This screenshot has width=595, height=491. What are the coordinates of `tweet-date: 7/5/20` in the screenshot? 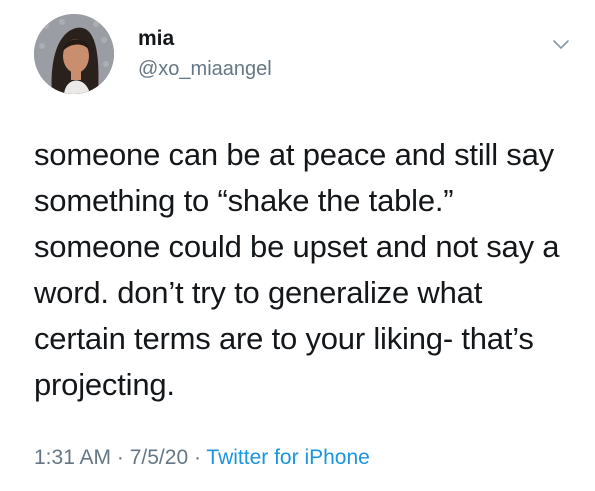 It's located at (159, 457).